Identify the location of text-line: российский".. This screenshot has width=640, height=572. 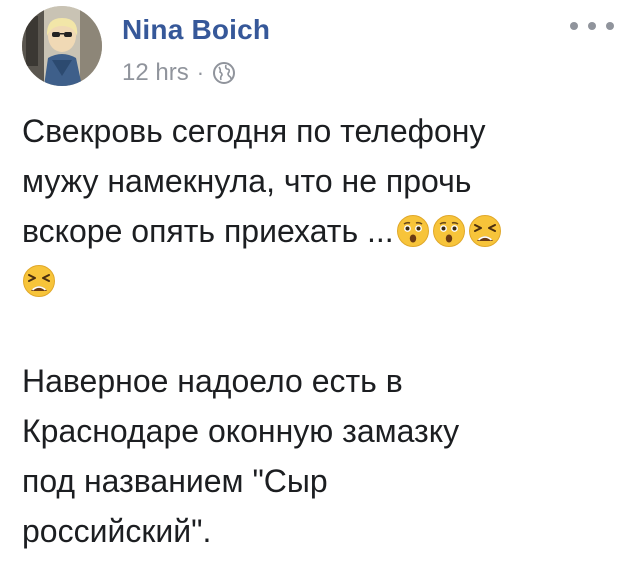
(117, 531).